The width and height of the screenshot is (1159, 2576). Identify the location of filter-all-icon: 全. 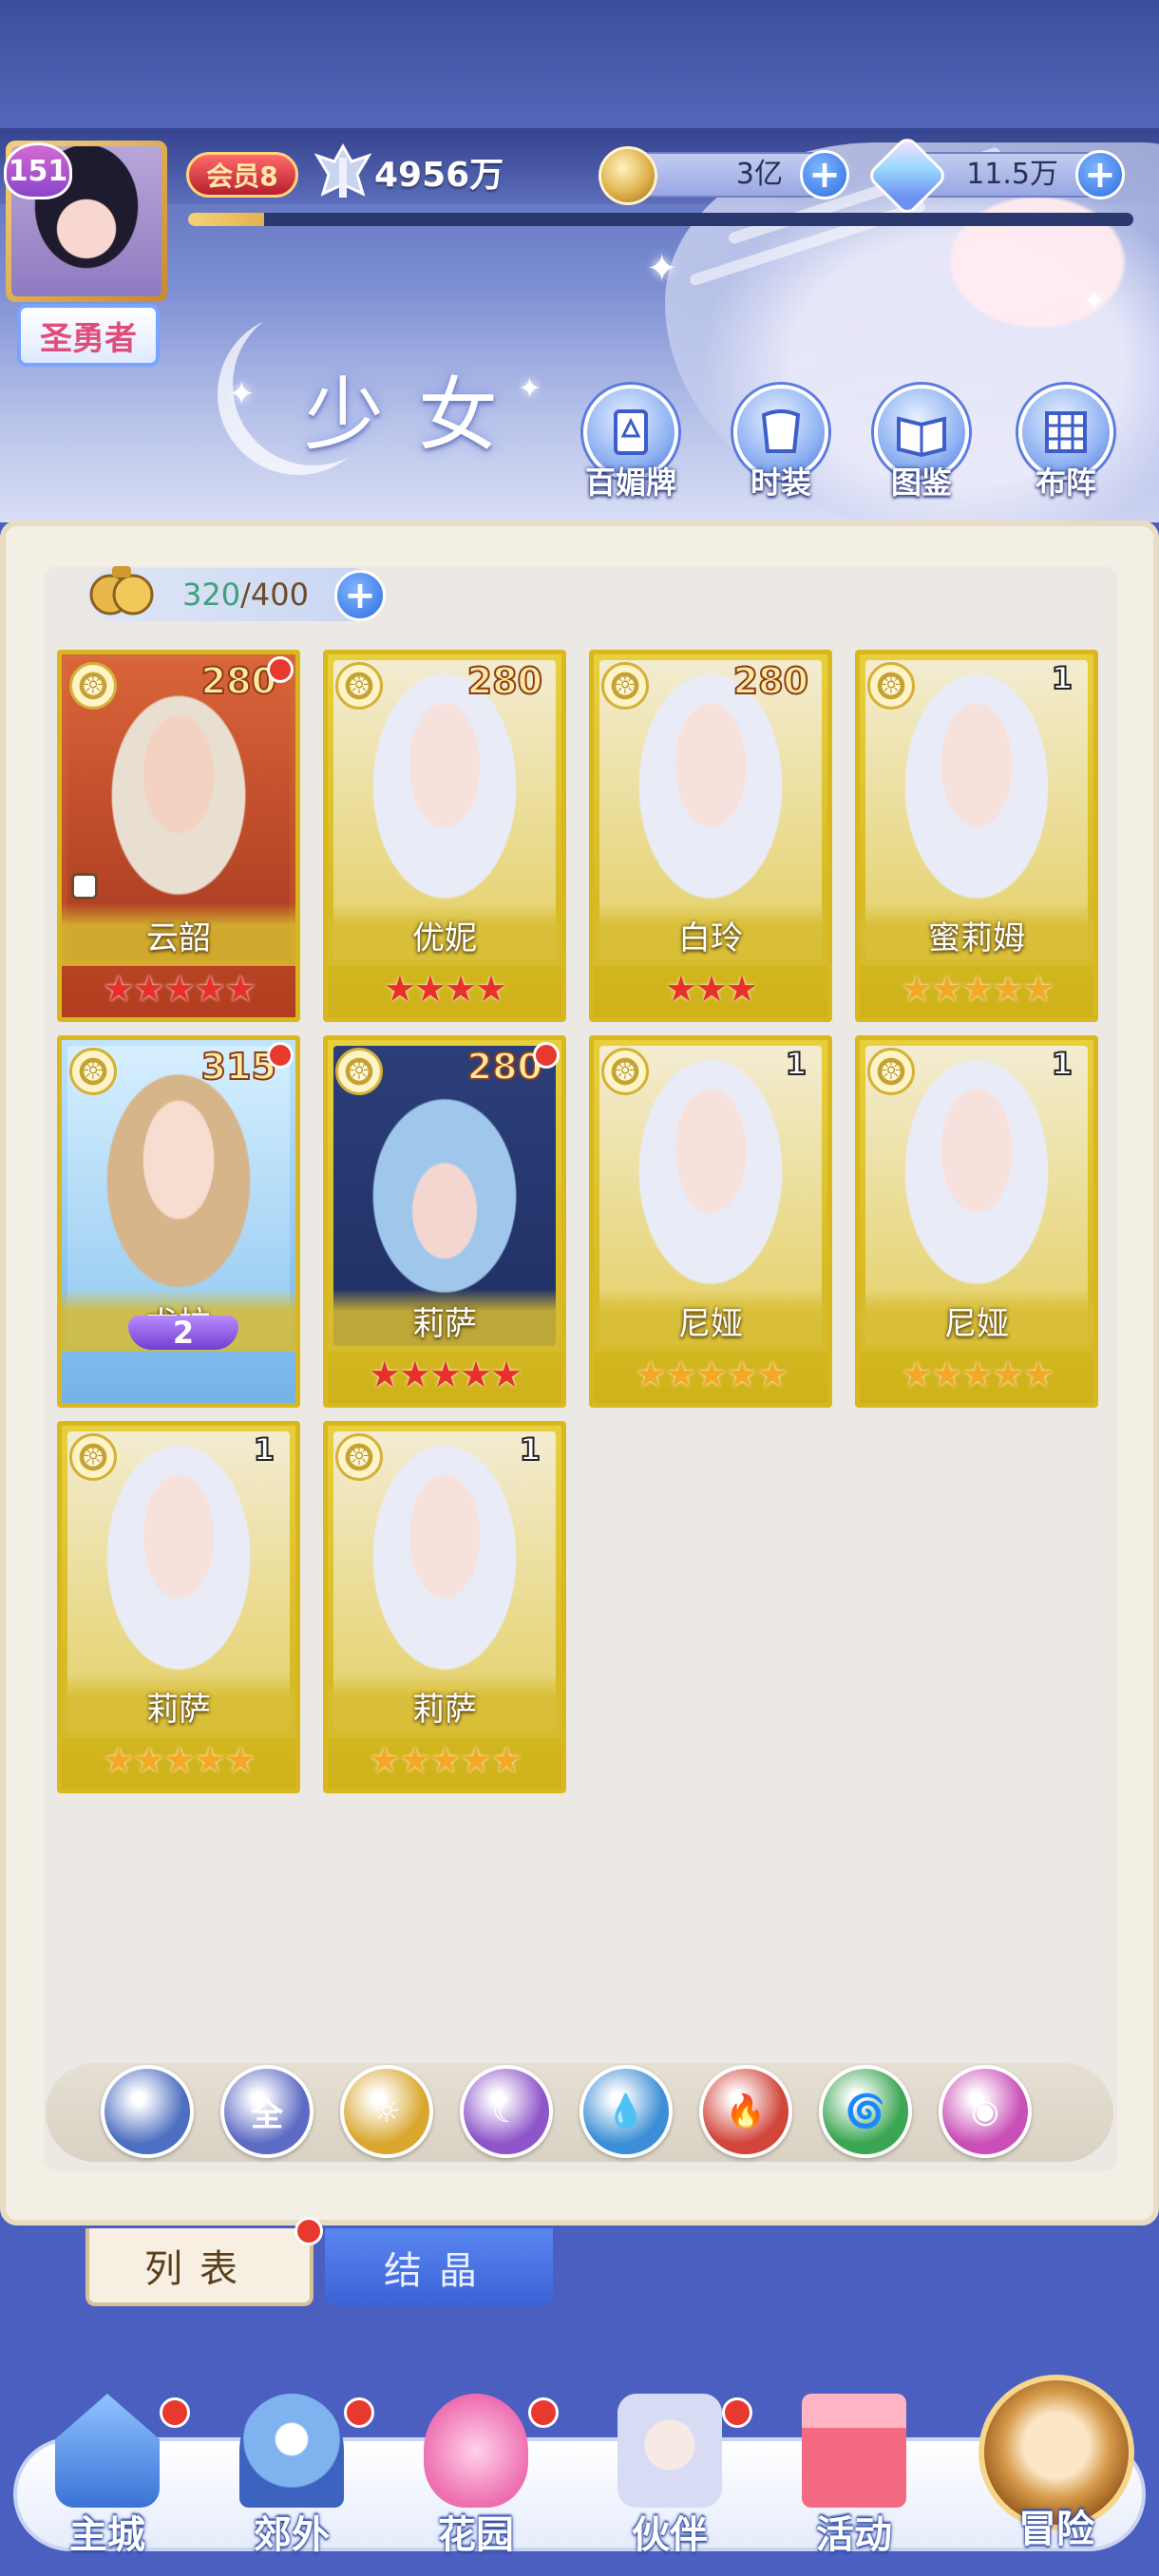
(267, 2111).